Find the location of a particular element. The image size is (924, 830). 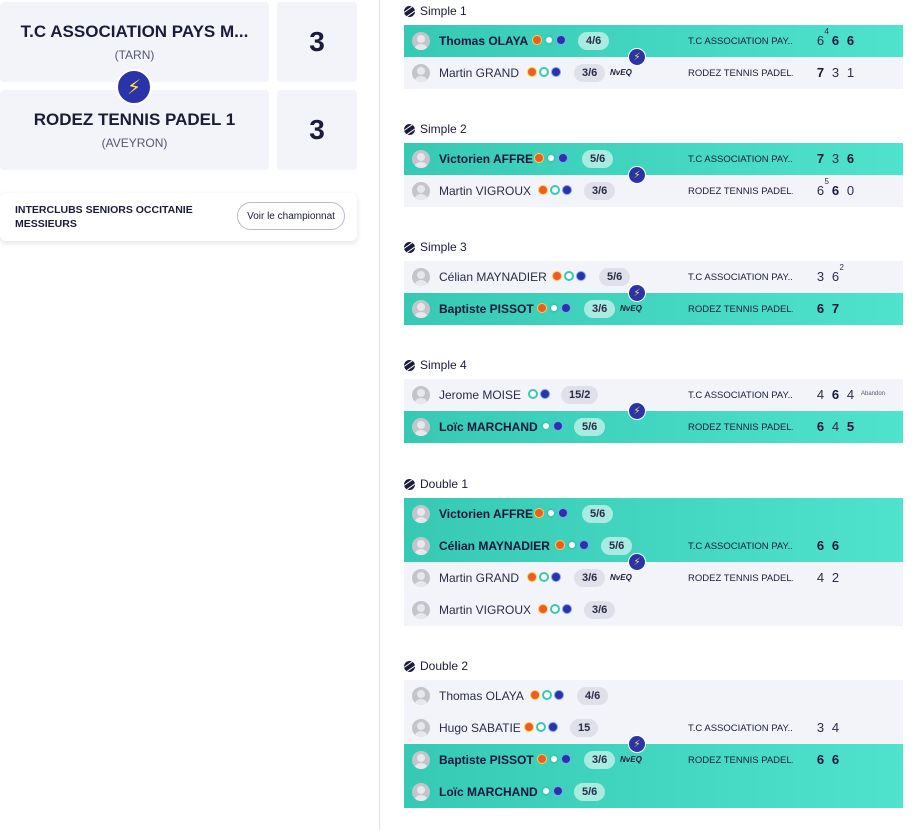

set-score: 7 is located at coordinates (820, 72).